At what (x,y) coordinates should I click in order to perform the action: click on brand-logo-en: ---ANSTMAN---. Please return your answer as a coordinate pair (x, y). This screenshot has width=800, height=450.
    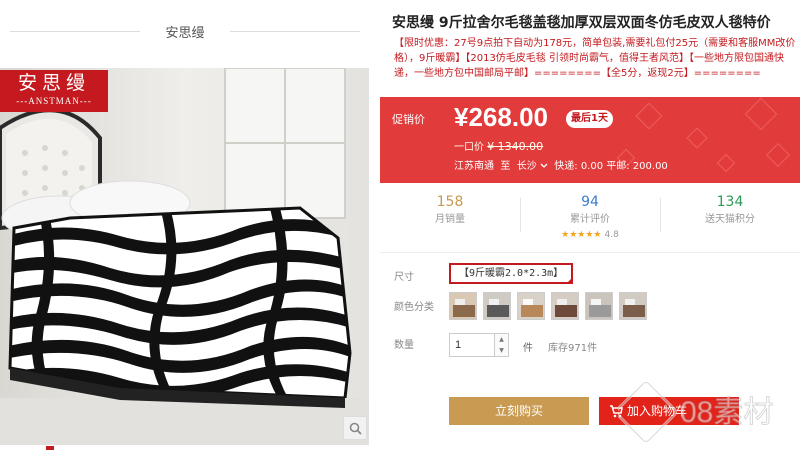
    Looking at the image, I should click on (54, 101).